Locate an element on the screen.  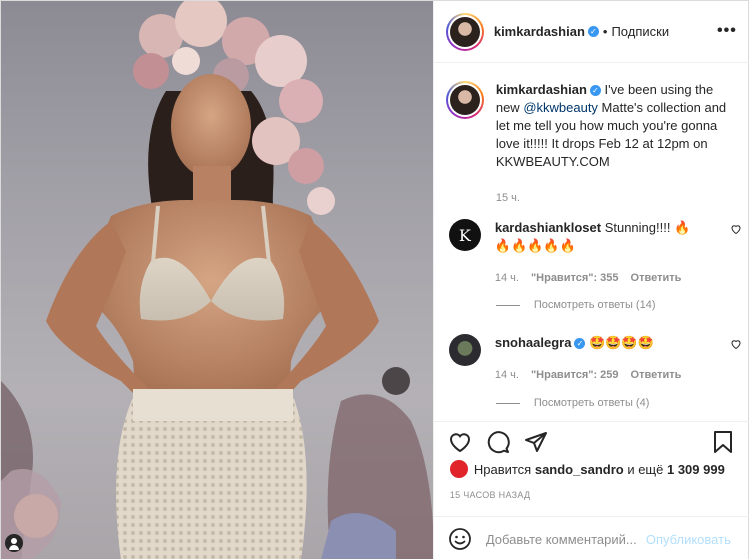
commenter-username: kardashiankloset is located at coordinates (548, 227).